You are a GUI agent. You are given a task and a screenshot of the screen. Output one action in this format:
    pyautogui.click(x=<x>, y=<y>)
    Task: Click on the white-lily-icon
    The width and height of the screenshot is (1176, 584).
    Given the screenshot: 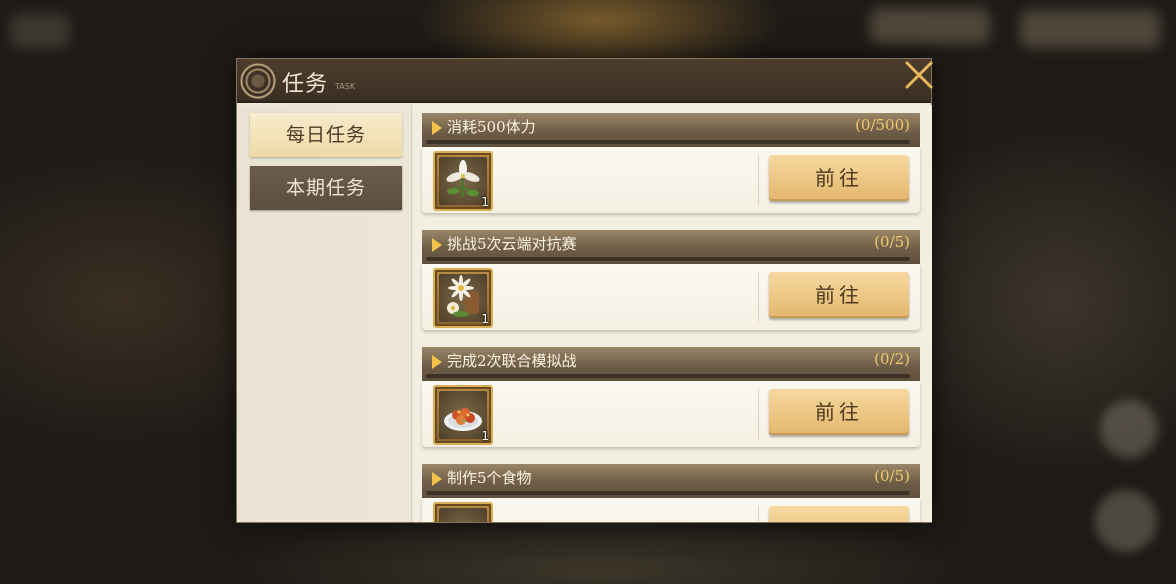 What is the action you would take?
    pyautogui.click(x=463, y=179)
    